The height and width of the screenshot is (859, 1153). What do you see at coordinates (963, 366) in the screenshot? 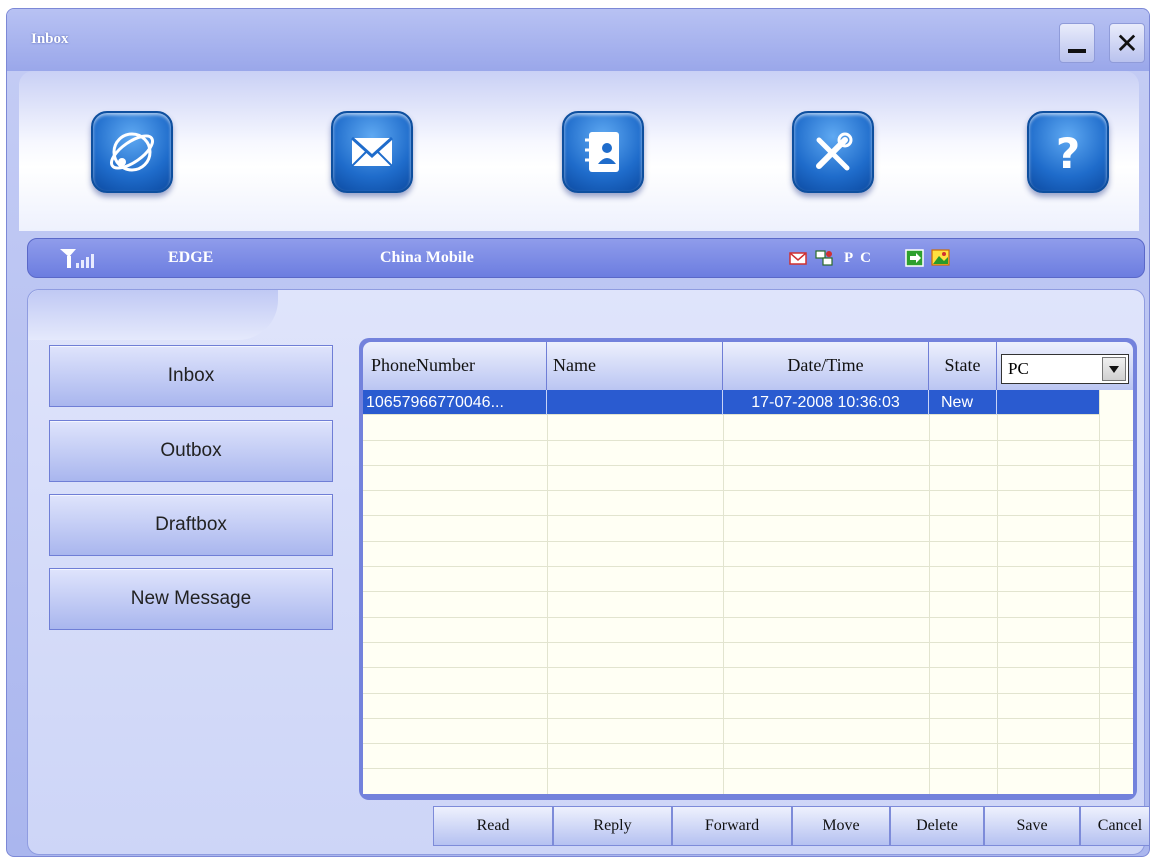
I see `column-header-state: State` at bounding box center [963, 366].